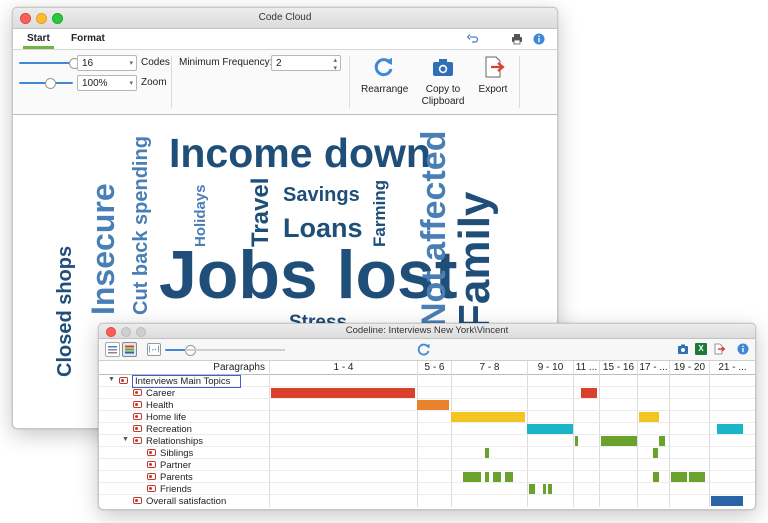 This screenshot has height=523, width=768. I want to click on code-label: Home life, so click(166, 417).